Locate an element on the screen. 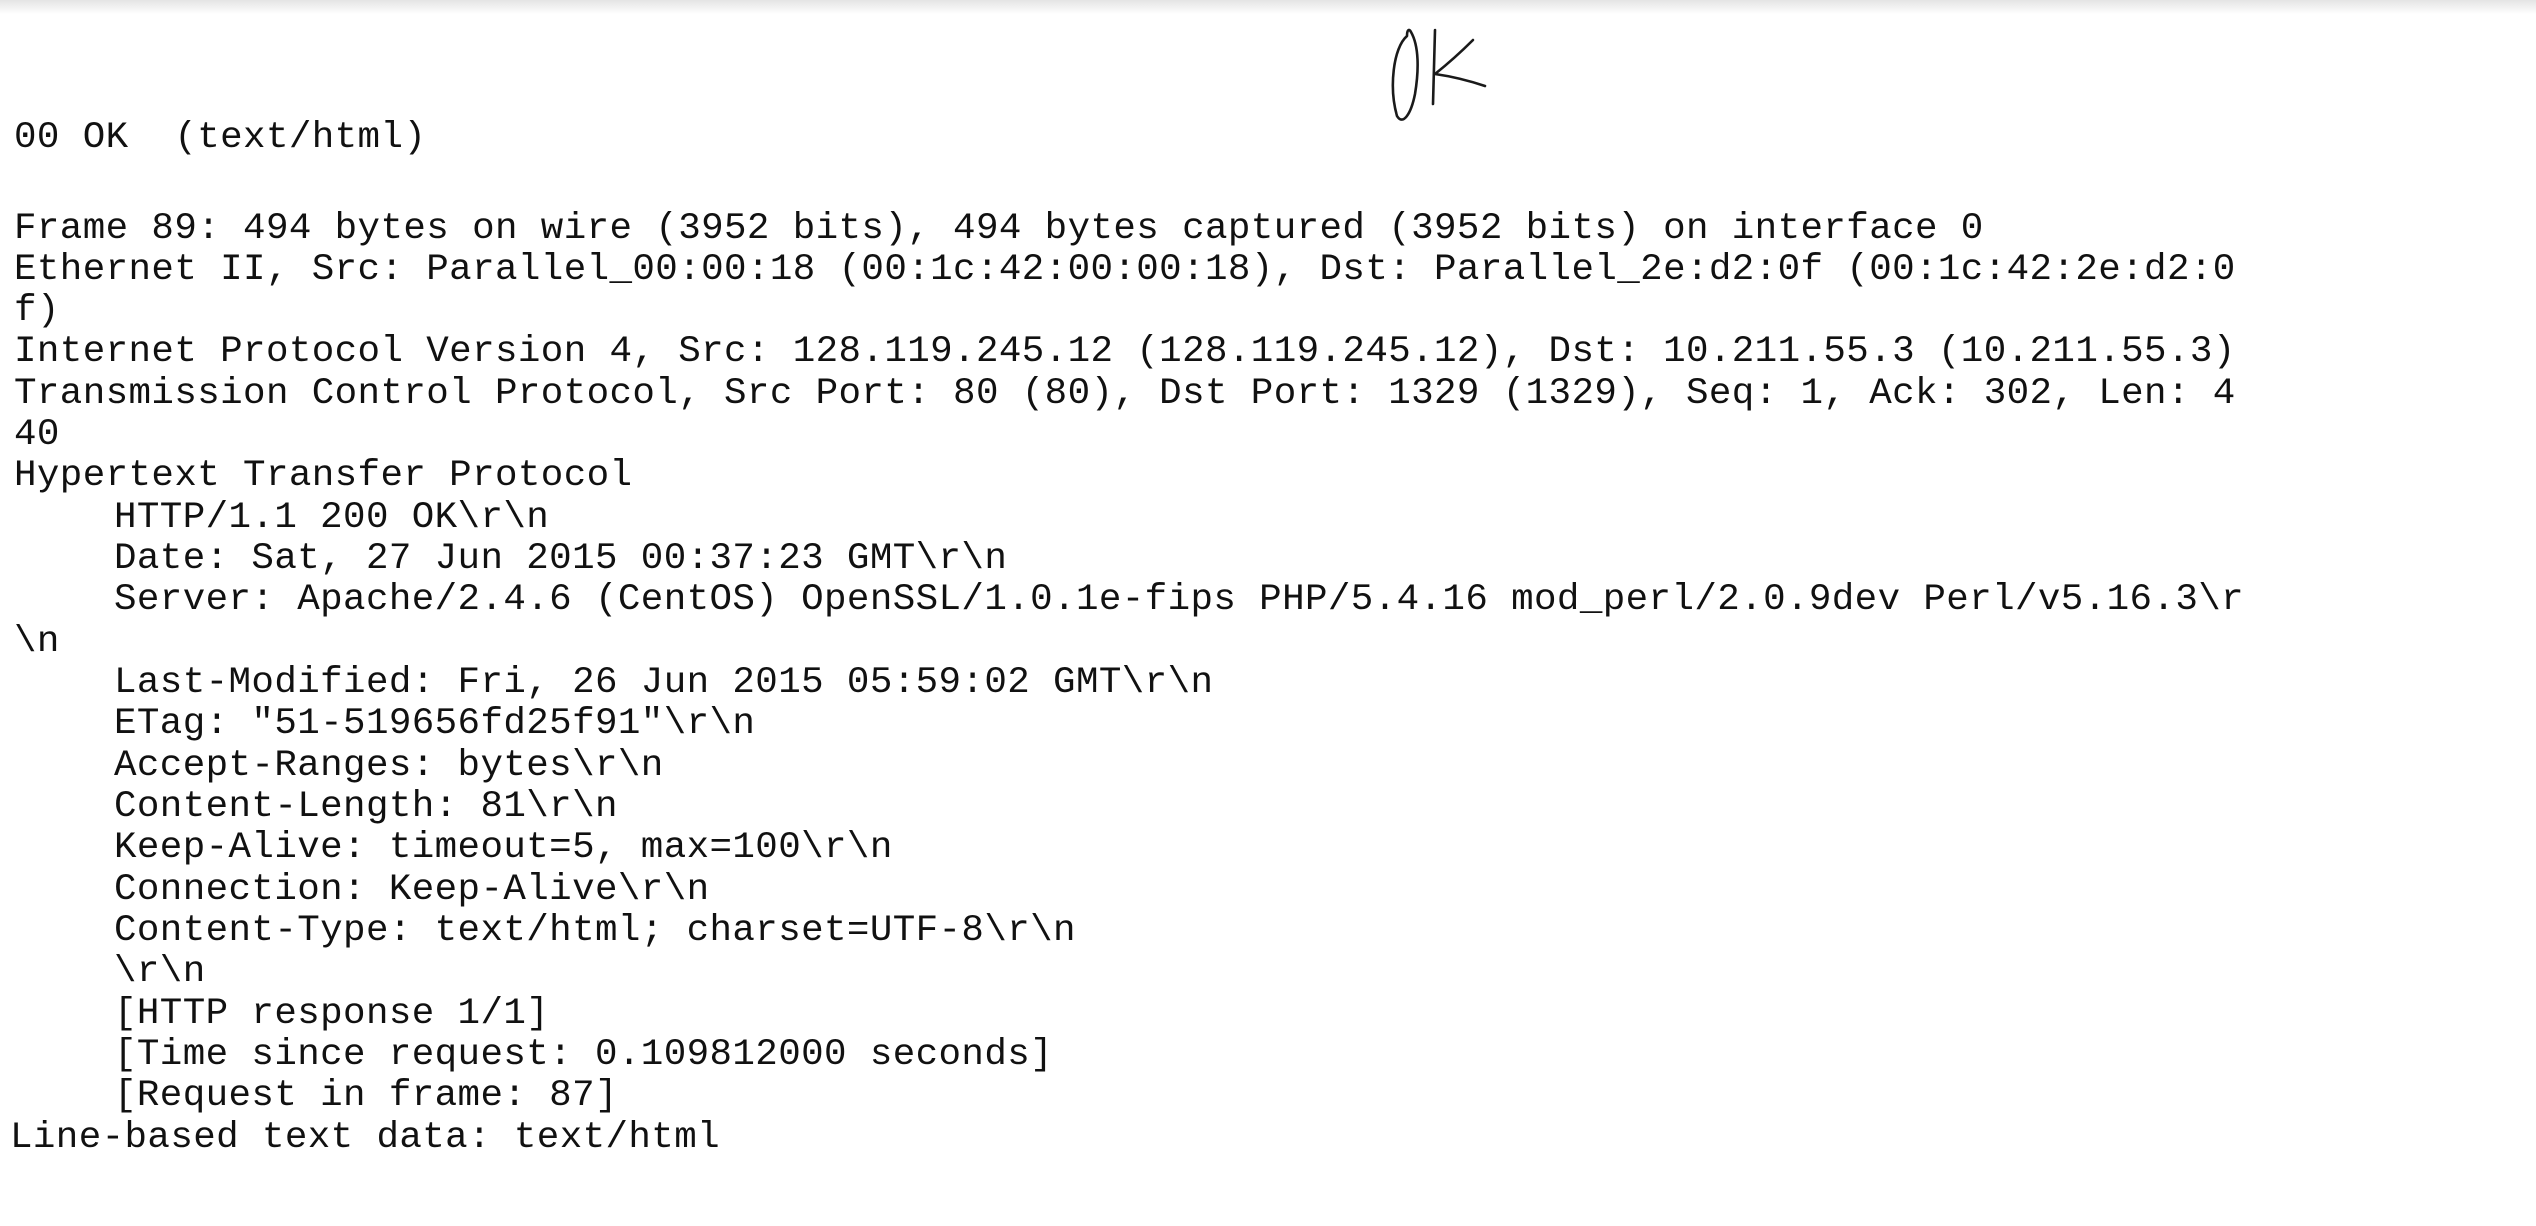 The height and width of the screenshot is (1226, 2536). http-status-line: HTTP/1.1 200 OK\r\n is located at coordinates (332, 518).